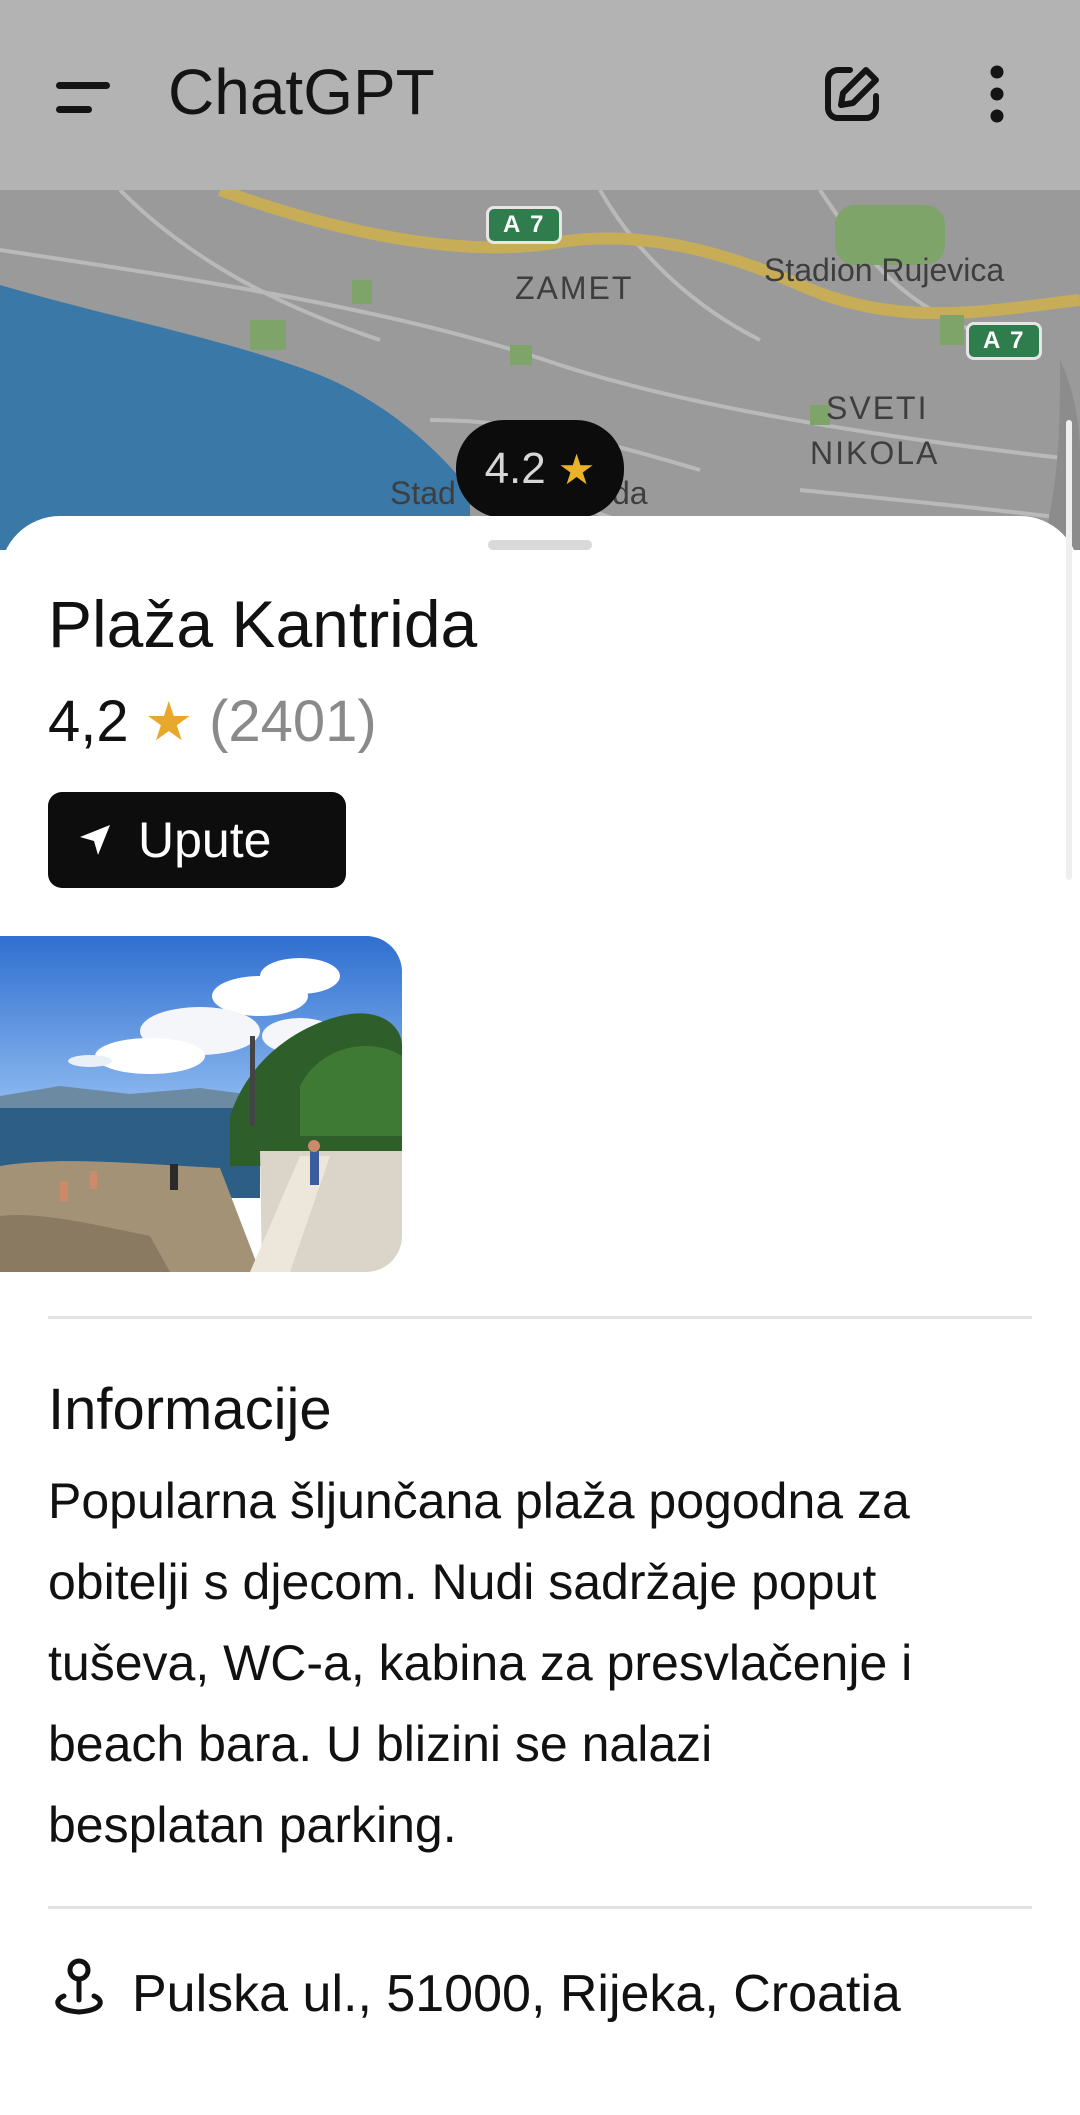 The height and width of the screenshot is (2115, 1080). I want to click on beach-photo, so click(201, 1104).